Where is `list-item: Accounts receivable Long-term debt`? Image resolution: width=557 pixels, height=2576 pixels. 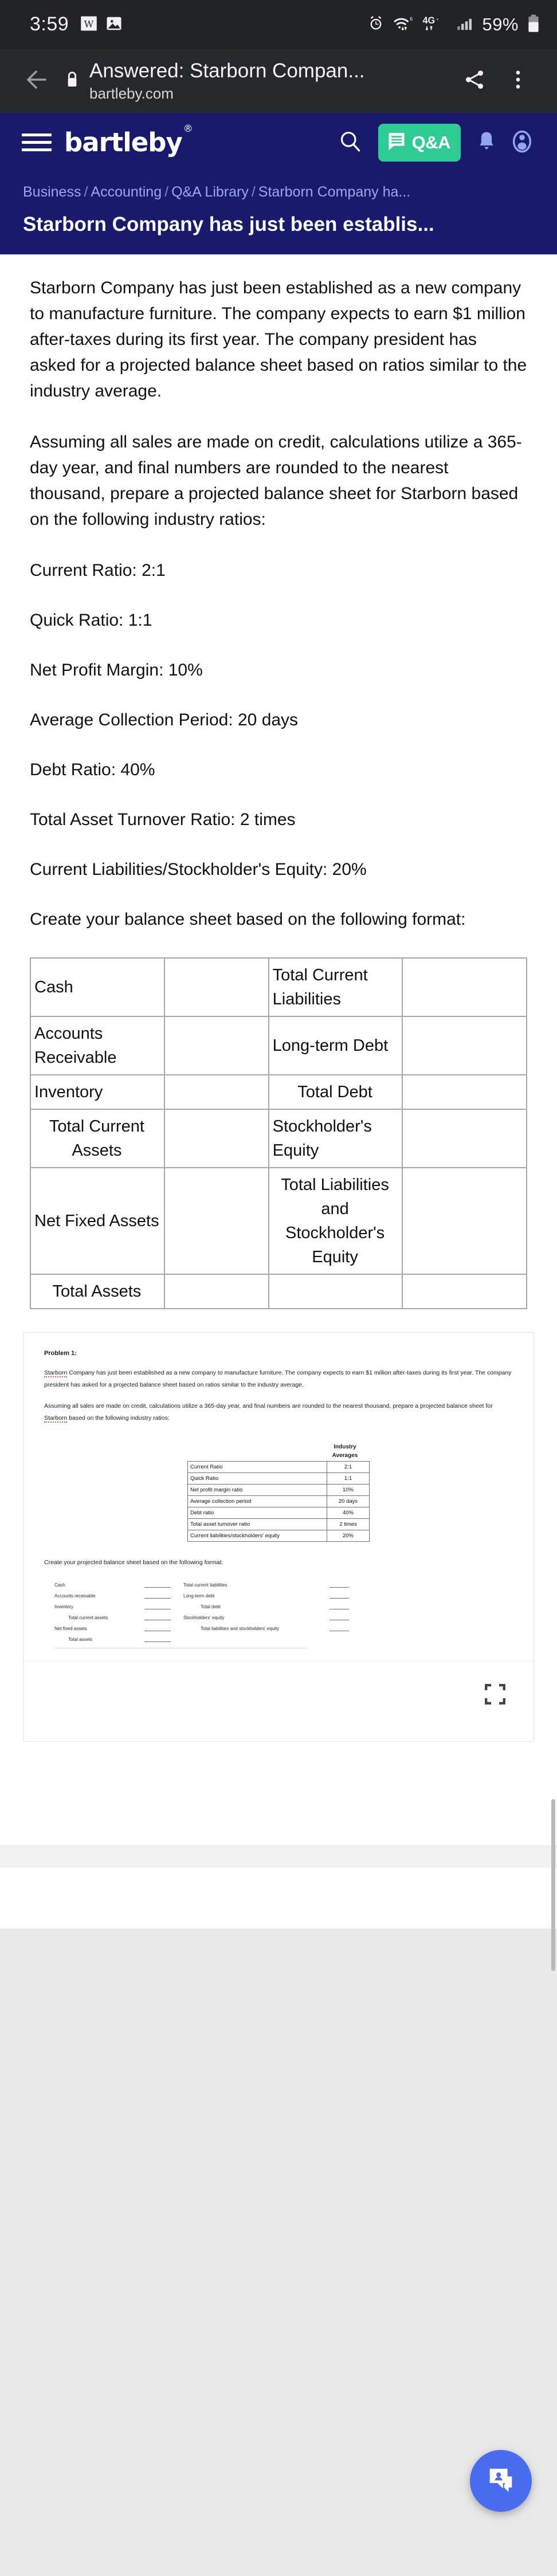 list-item: Accounts receivable Long-term debt is located at coordinates (278, 1596).